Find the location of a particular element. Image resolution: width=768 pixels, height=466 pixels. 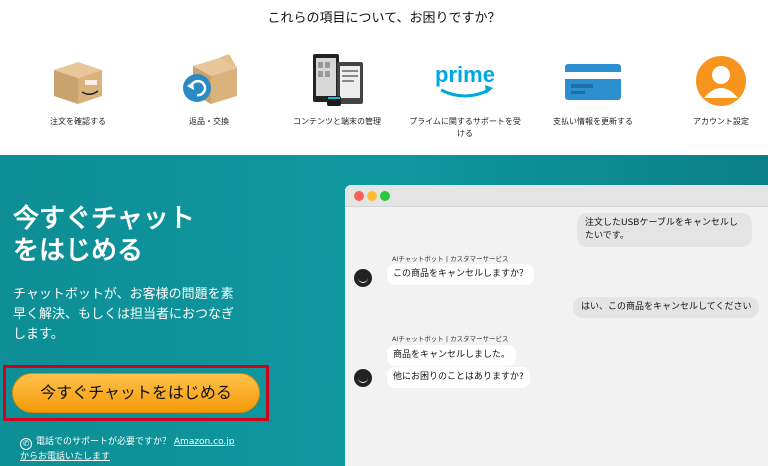

phone-support-row: ✆ 電話でのサポートが必要ですか？ Amazon.co.jp からお電話いたします is located at coordinates (145, 449).